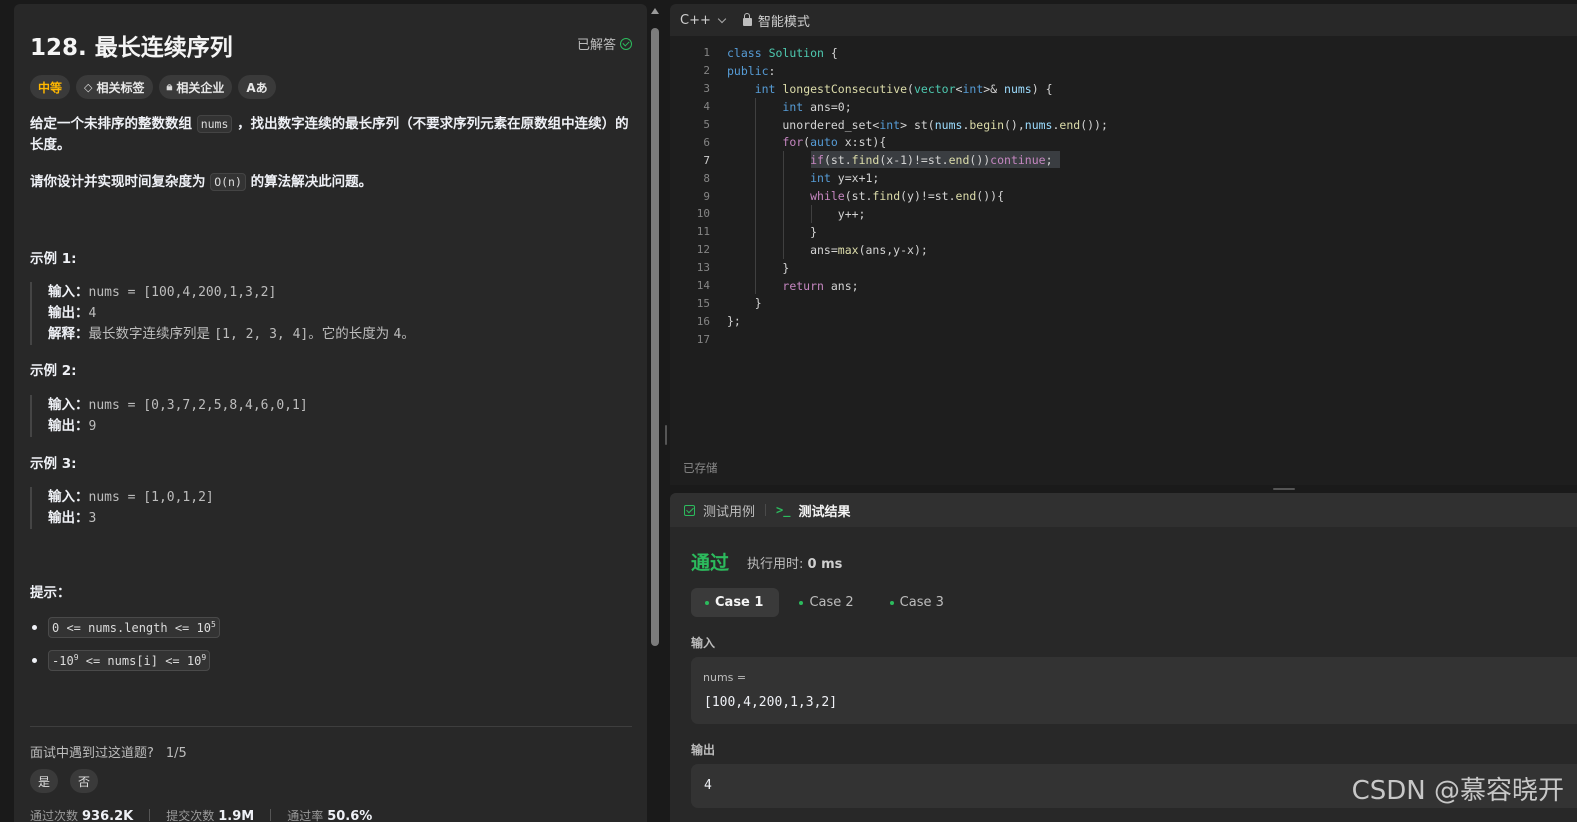  Describe the element at coordinates (722, 18) in the screenshot. I see `chevron-down-icon` at that location.